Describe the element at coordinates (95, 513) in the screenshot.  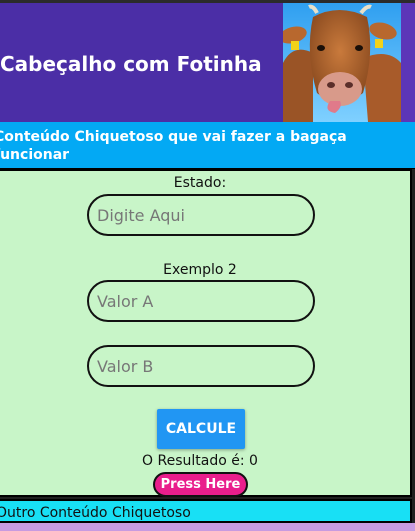
I see `other-content-text: Outro Conteúdo Chiquetoso` at that location.